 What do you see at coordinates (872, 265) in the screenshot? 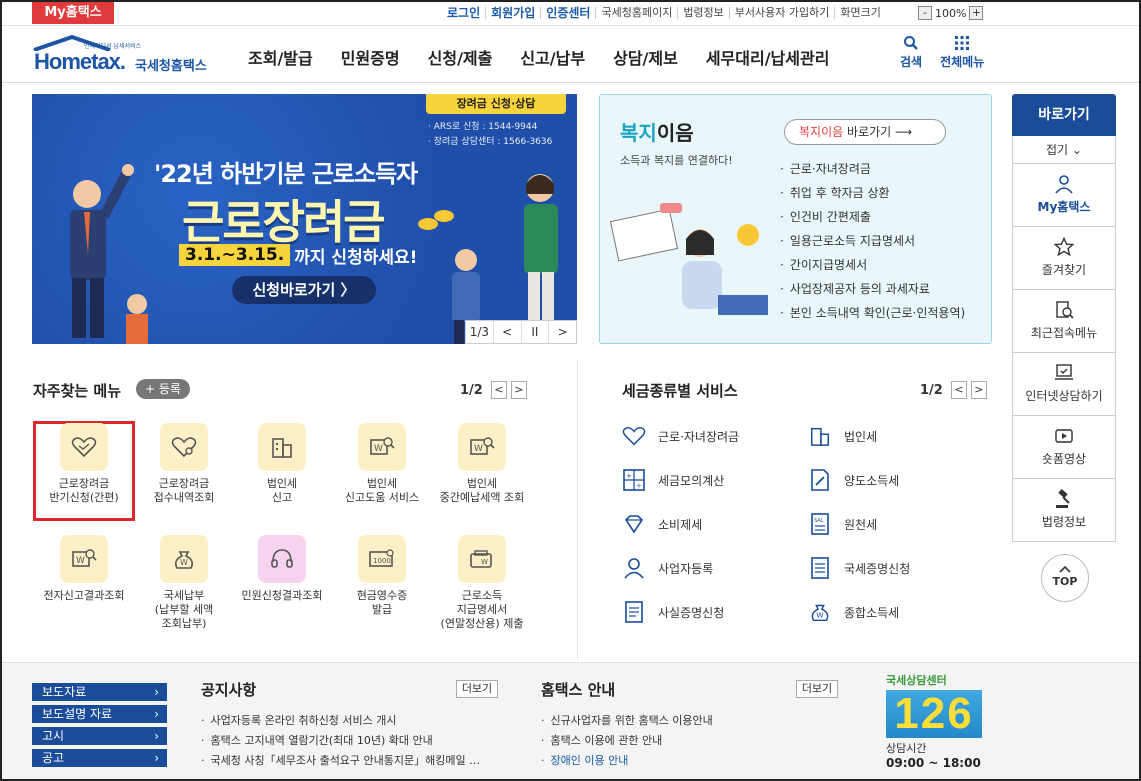
I see `welfare-item: 간이지급명세서` at bounding box center [872, 265].